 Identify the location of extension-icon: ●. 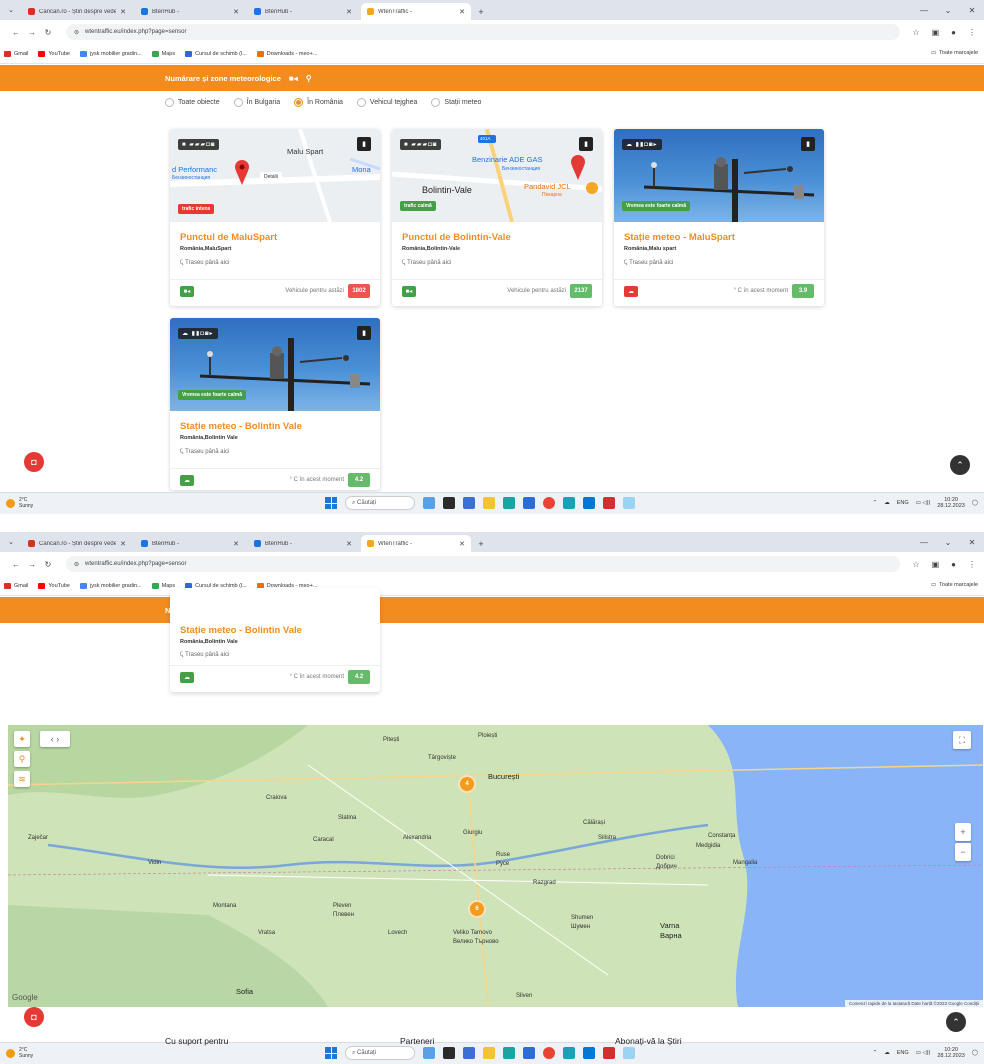
(953, 32).